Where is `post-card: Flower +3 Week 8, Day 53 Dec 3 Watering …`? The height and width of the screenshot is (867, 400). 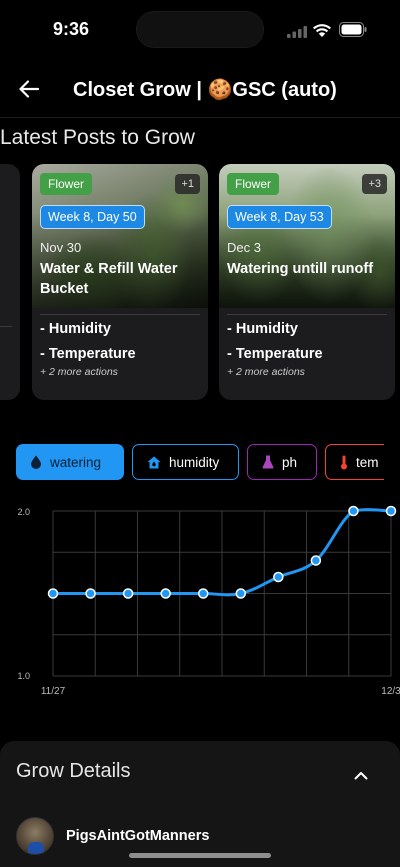 post-card: Flower +3 Week 8, Day 53 Dec 3 Watering … is located at coordinates (307, 282).